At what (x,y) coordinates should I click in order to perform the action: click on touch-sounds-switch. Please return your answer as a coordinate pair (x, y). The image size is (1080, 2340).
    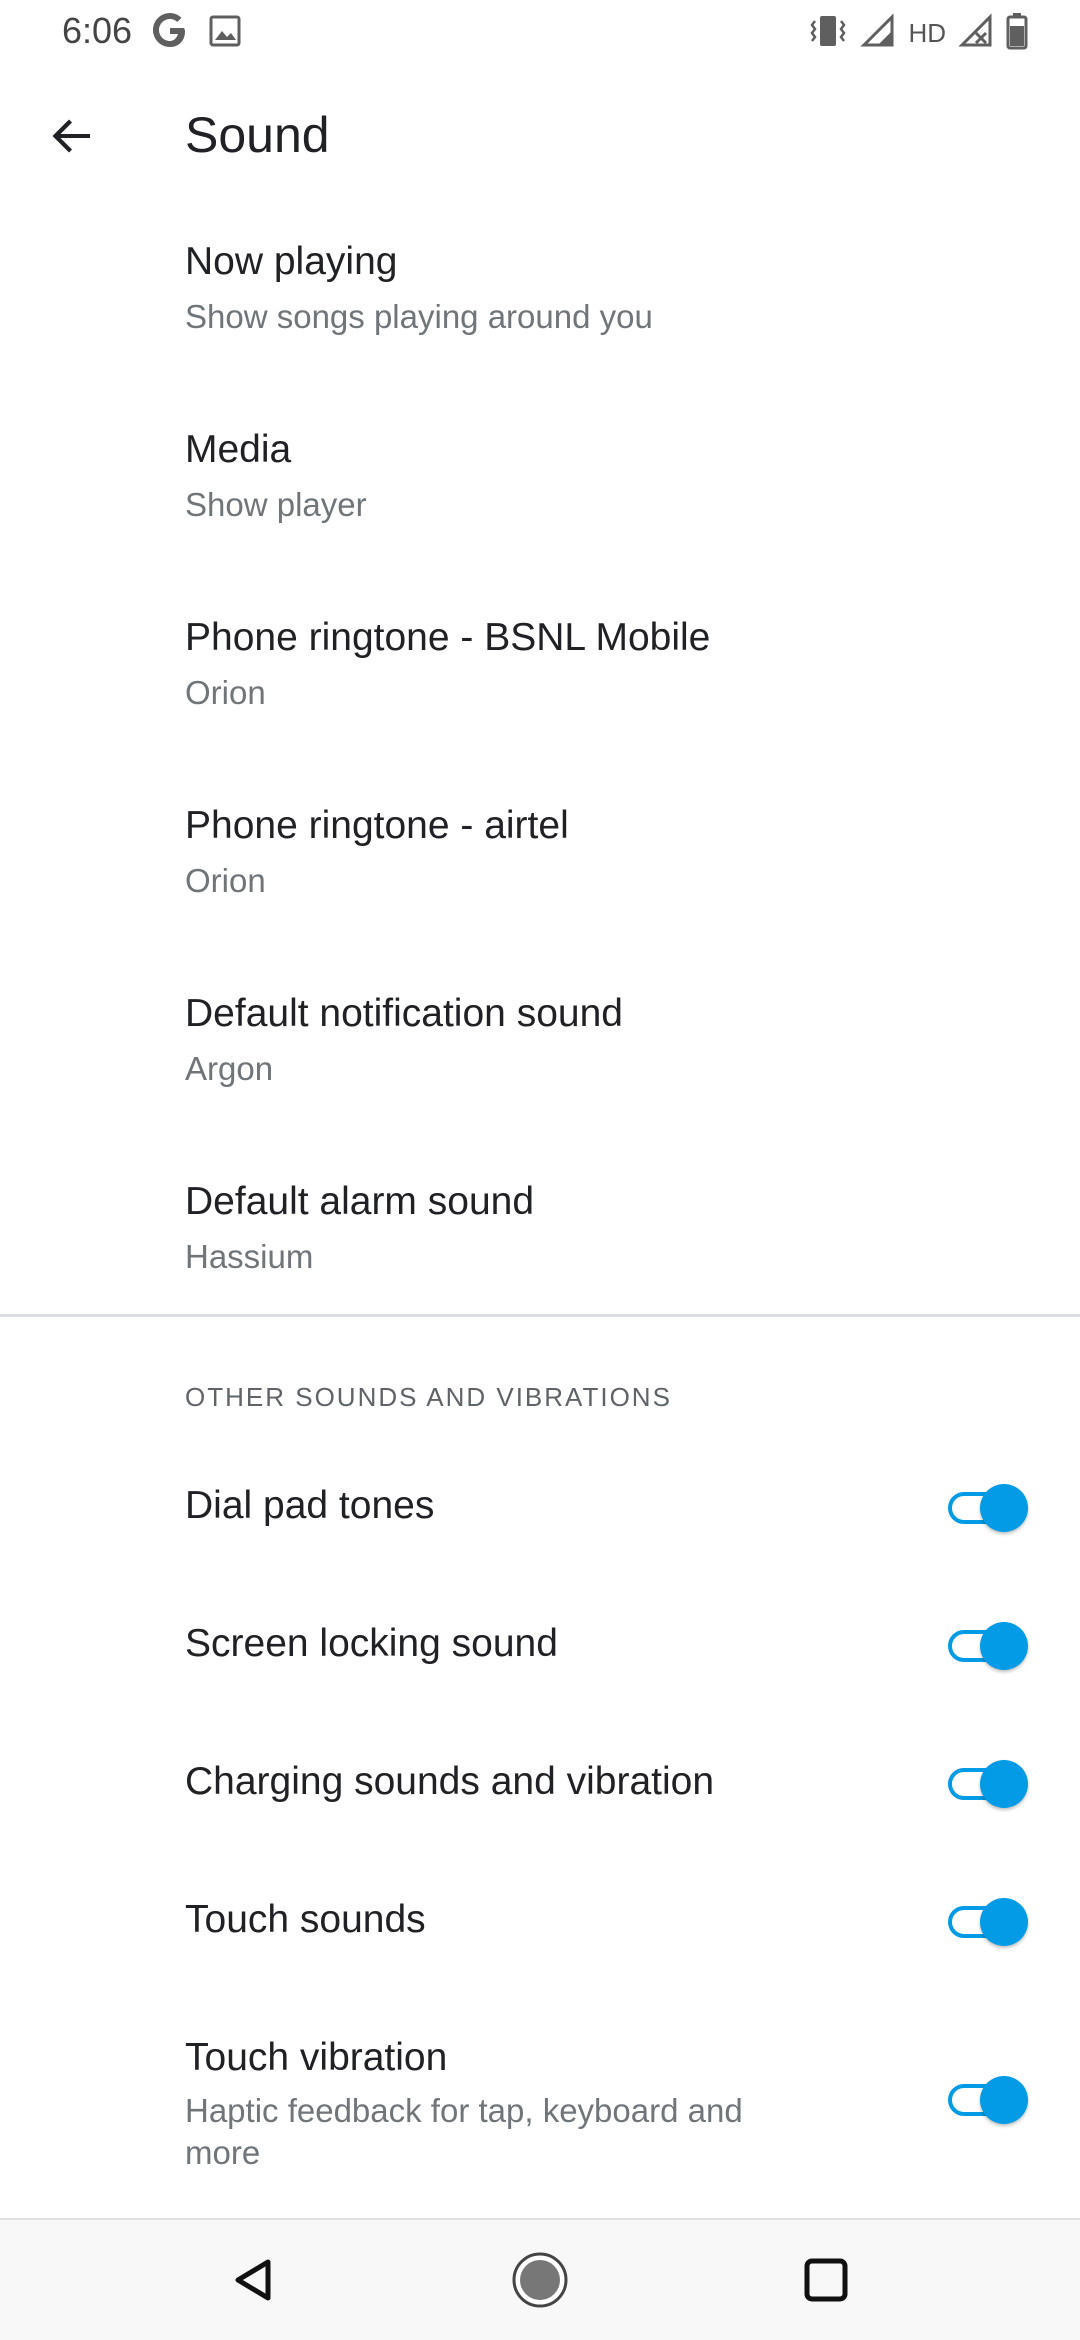
    Looking at the image, I should click on (991, 1922).